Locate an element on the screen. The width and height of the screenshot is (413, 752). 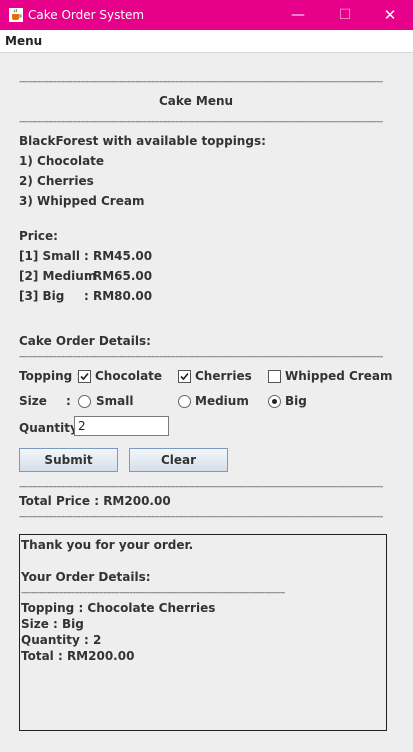
window-title: Cake Order System is located at coordinates (86, 15).